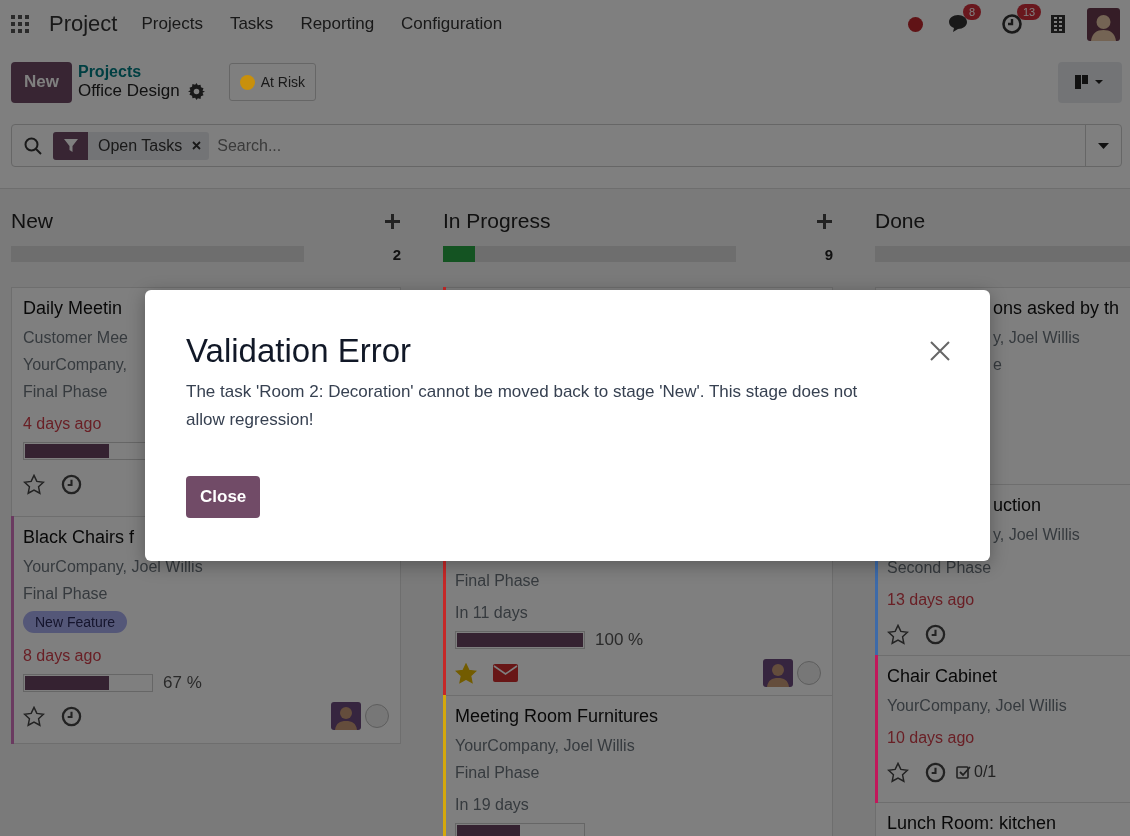  What do you see at coordinates (985, 772) in the screenshot?
I see `checklist-count: 0/1` at bounding box center [985, 772].